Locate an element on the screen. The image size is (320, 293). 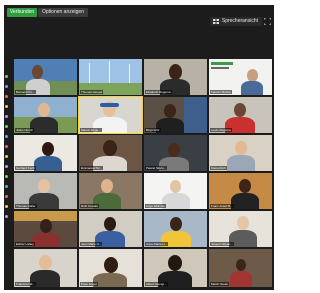
participant-name: Thomas Deller is located at coordinates (26, 206).